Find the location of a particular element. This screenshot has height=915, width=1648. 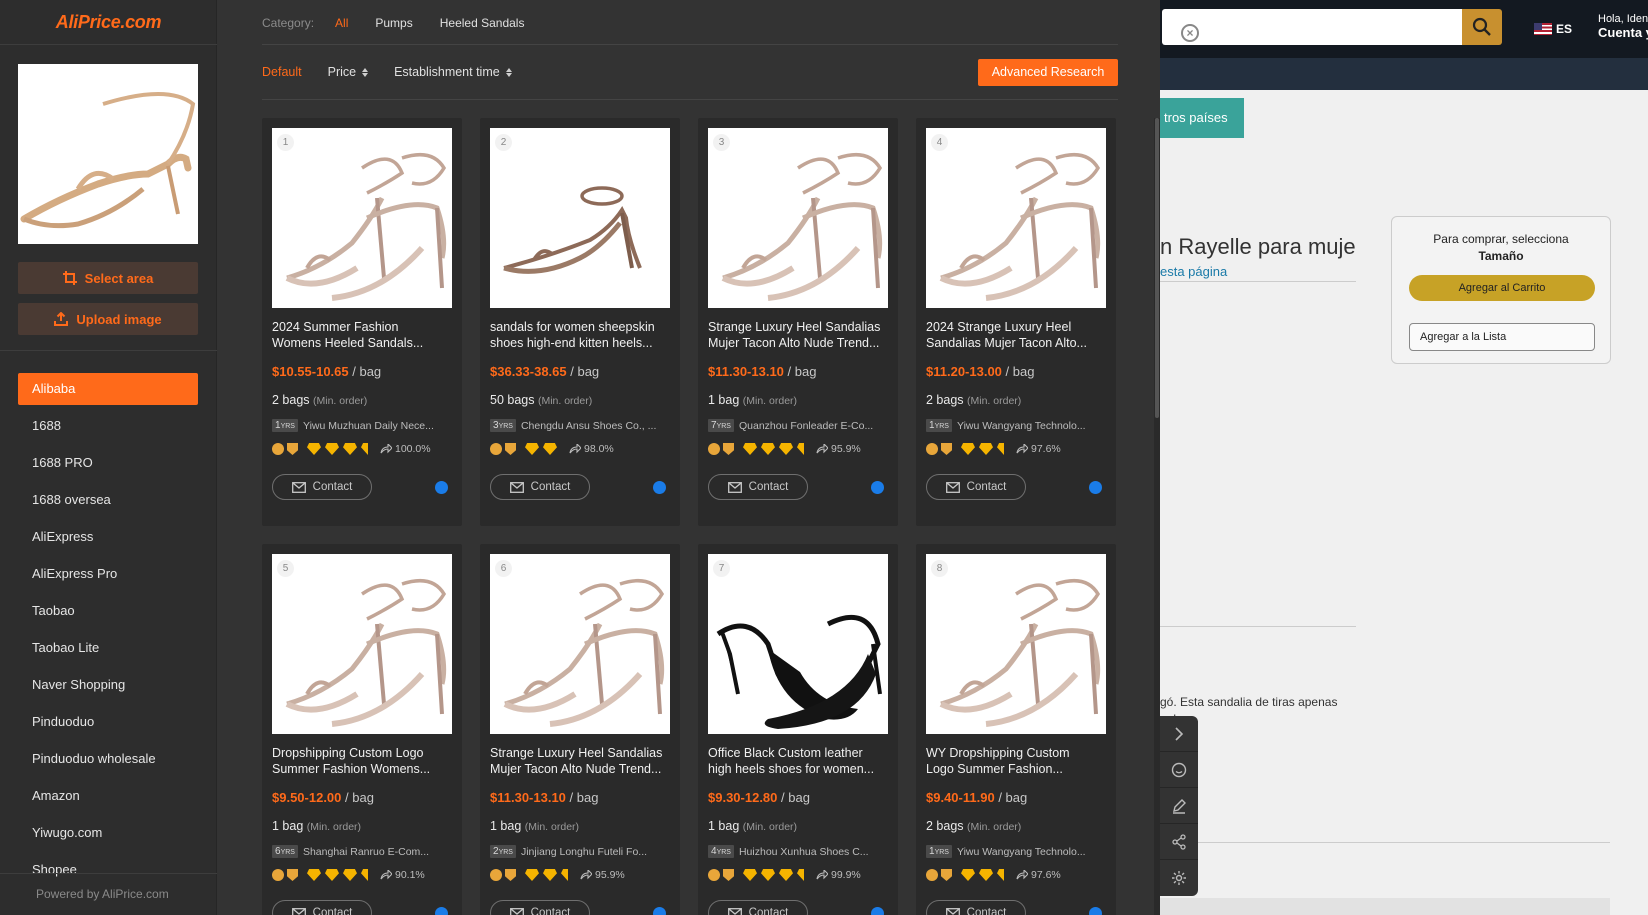

product-image: 4 is located at coordinates (1016, 218).